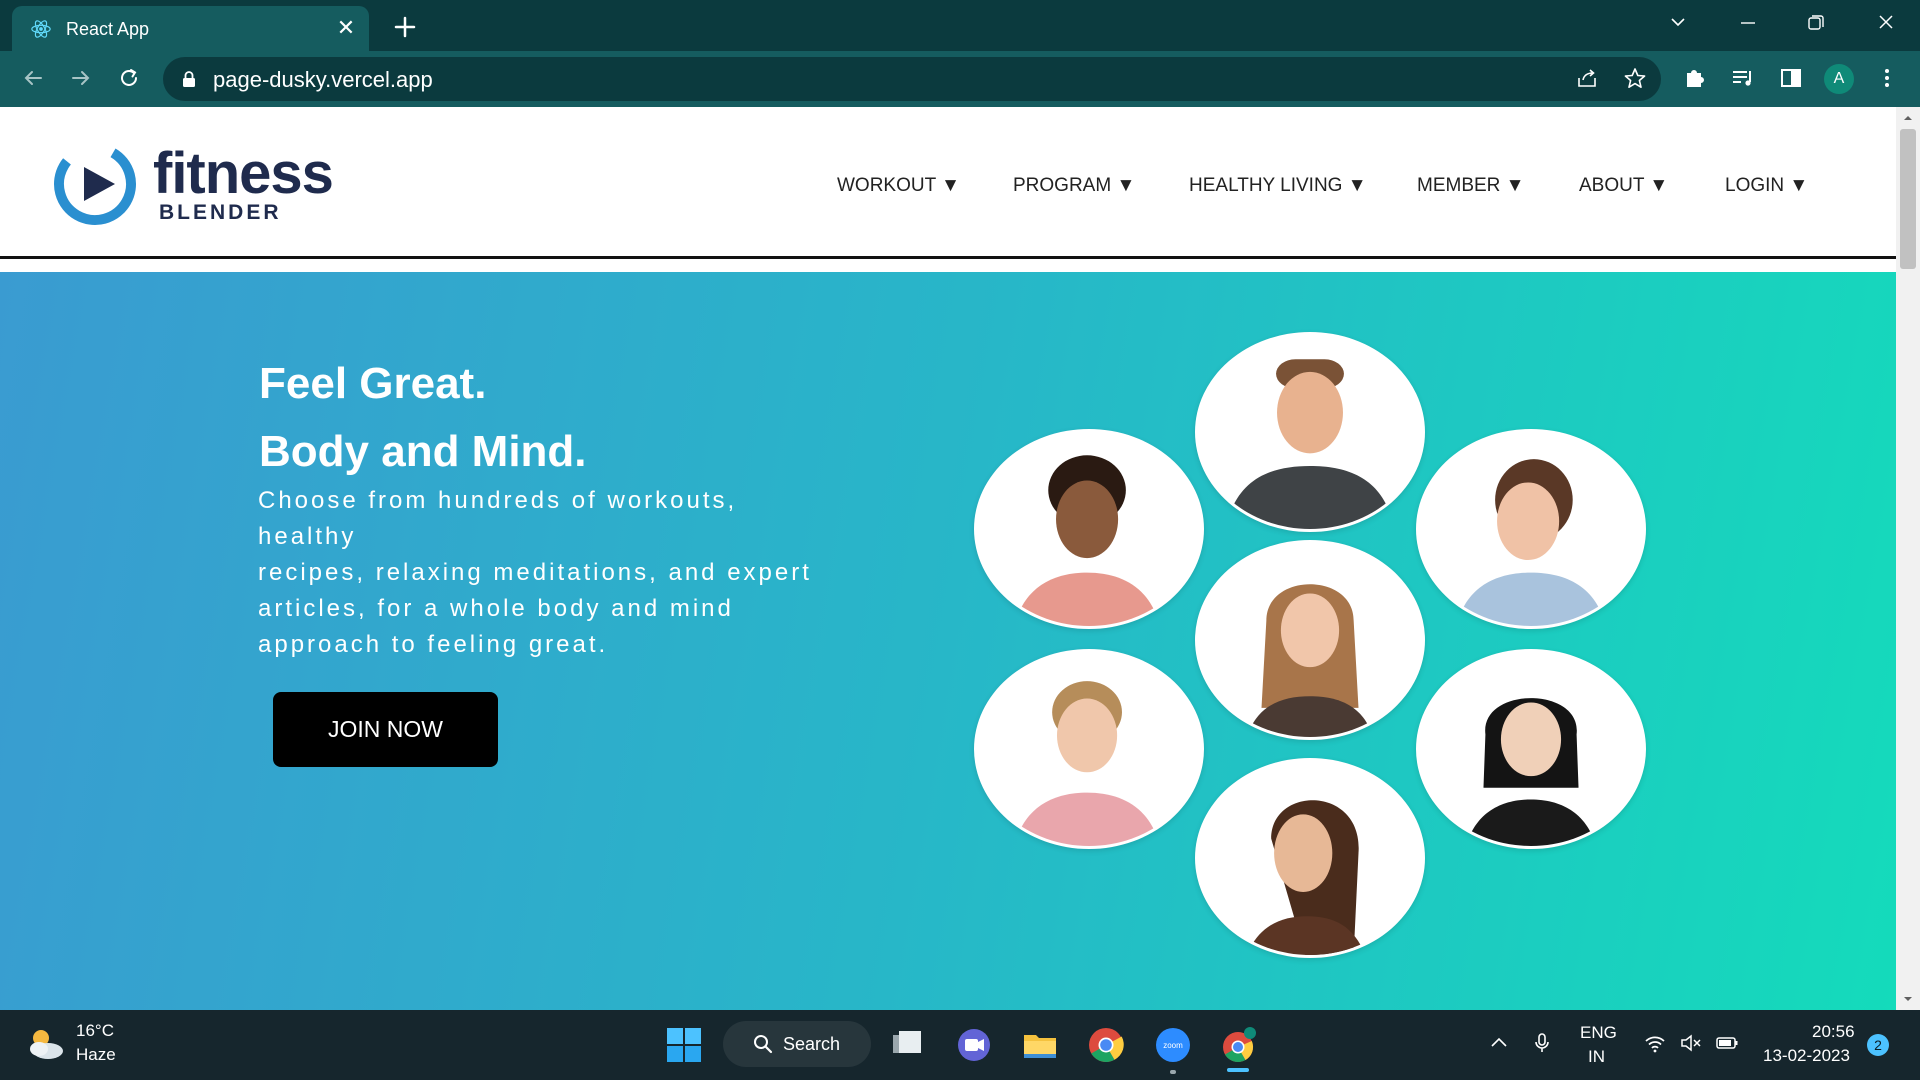 The height and width of the screenshot is (1080, 1920). I want to click on teams-chat-icon, so click(974, 1045).